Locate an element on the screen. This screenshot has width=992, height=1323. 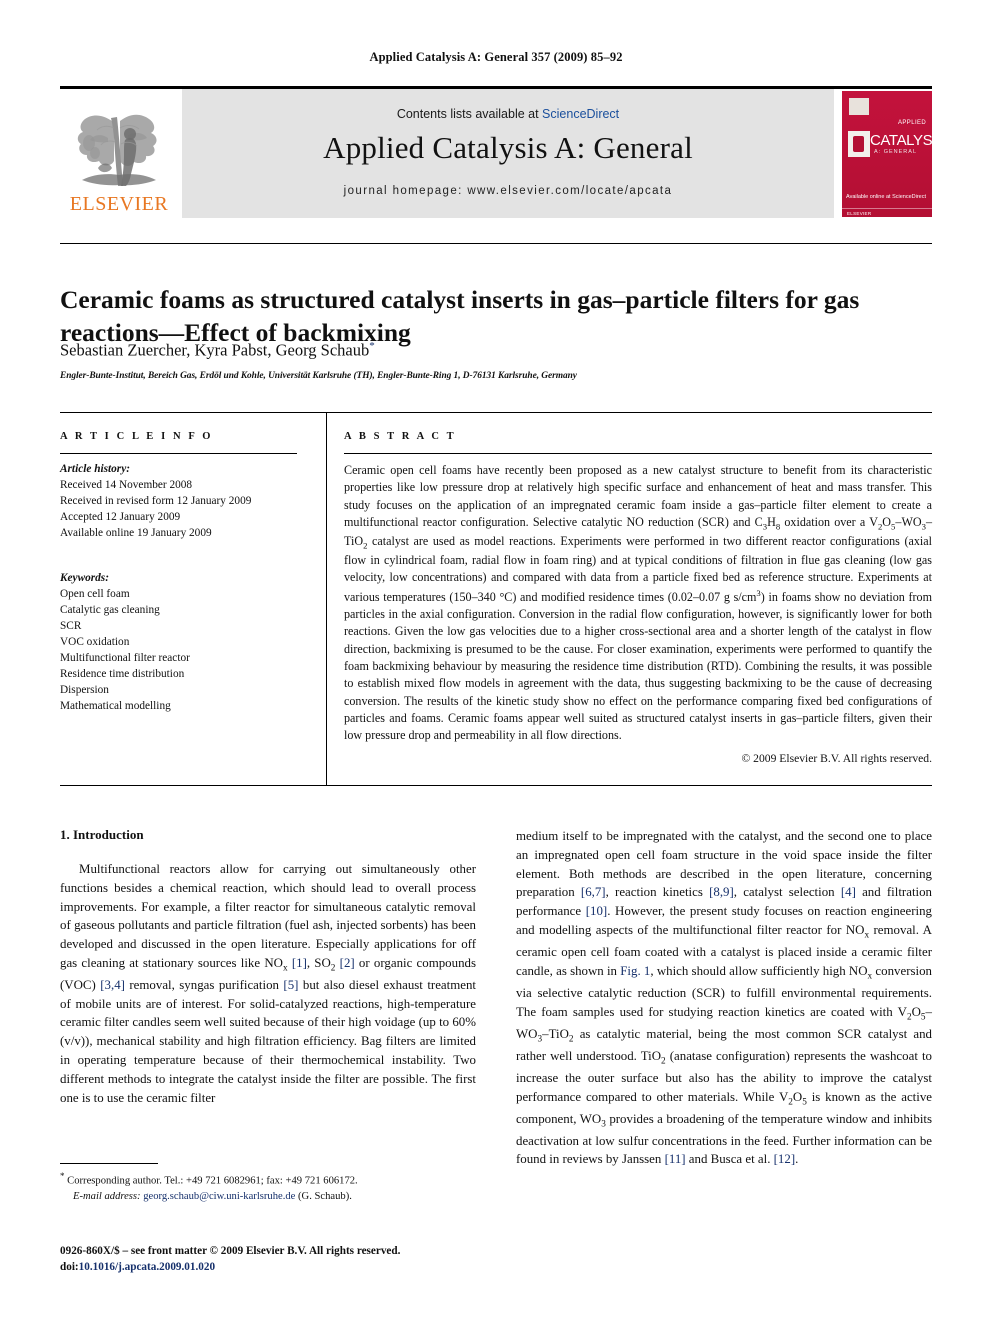
history-item: Available online 19 January 2009 is located at coordinates (136, 533).